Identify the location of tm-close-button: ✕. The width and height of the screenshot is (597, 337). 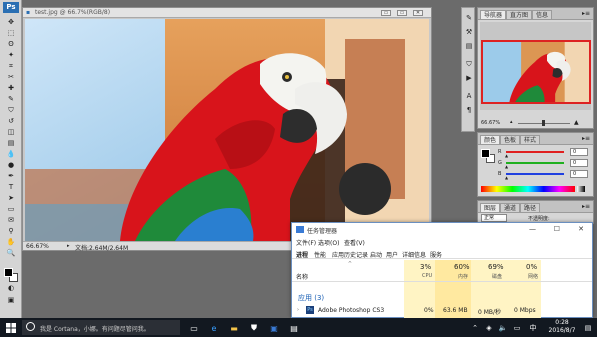
(581, 229).